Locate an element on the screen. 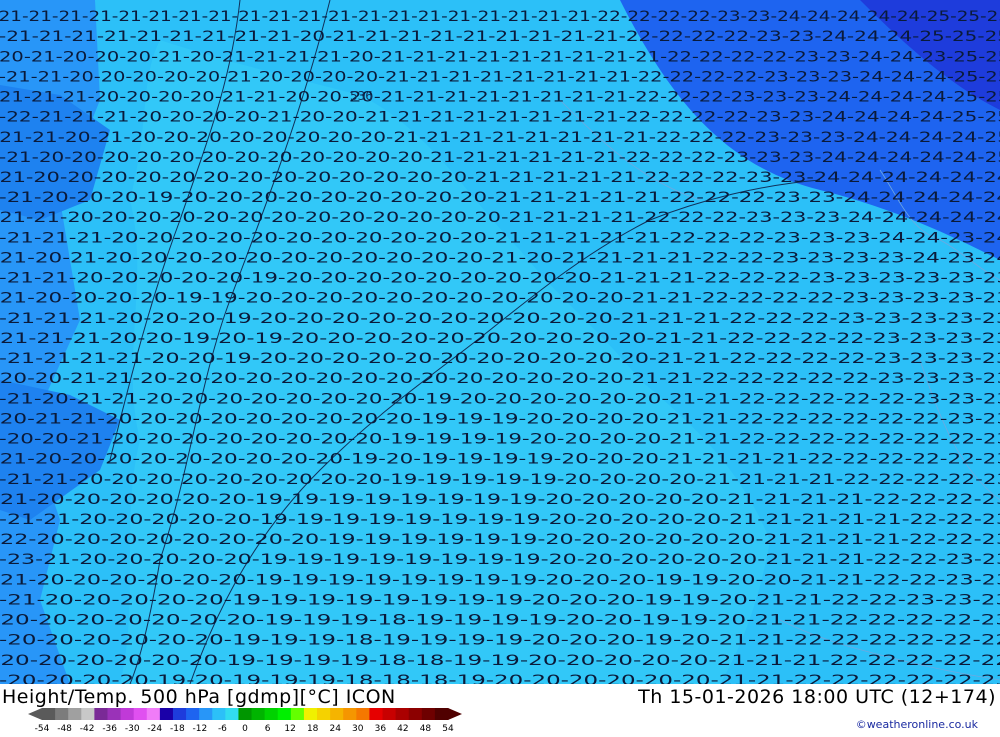 The image size is (1000, 737). legend-tick-label: -54 is located at coordinates (42, 728).